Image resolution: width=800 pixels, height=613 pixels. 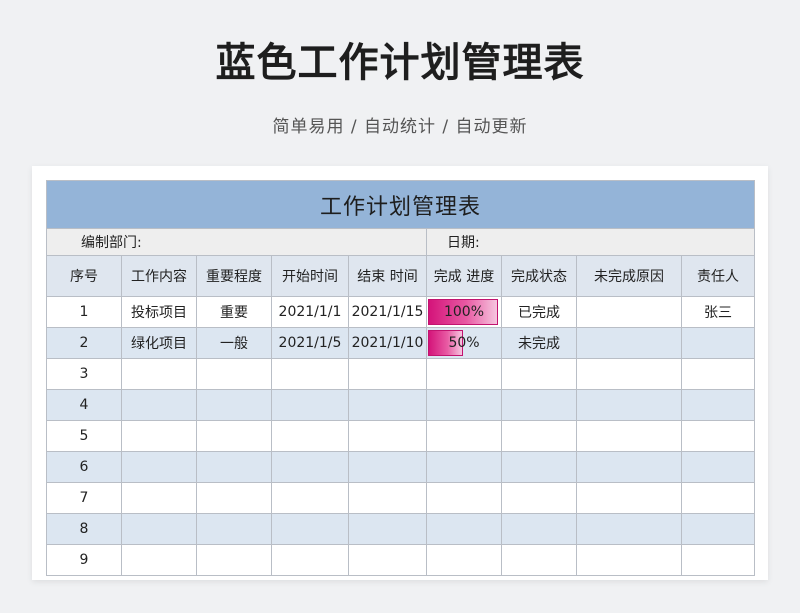 What do you see at coordinates (539, 312) in the screenshot?
I see `cell-status: 已完成` at bounding box center [539, 312].